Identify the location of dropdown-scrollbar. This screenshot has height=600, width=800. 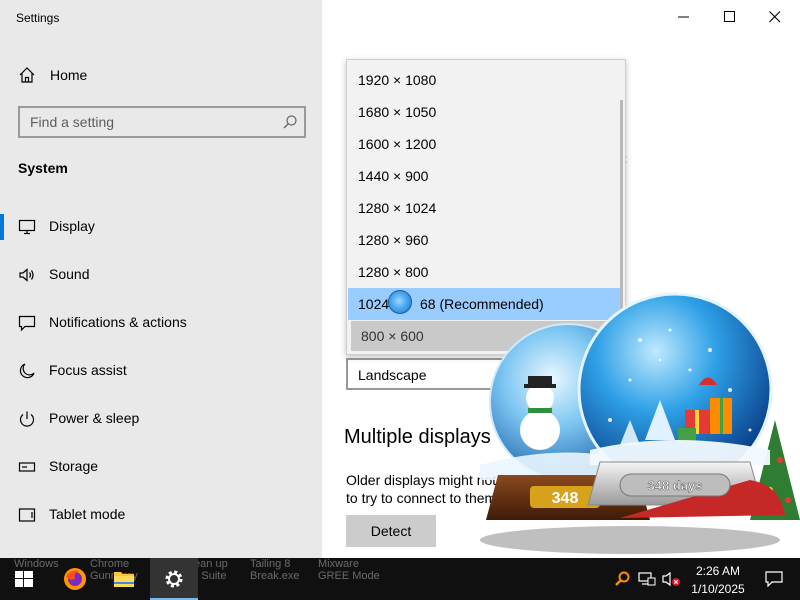
(621, 205).